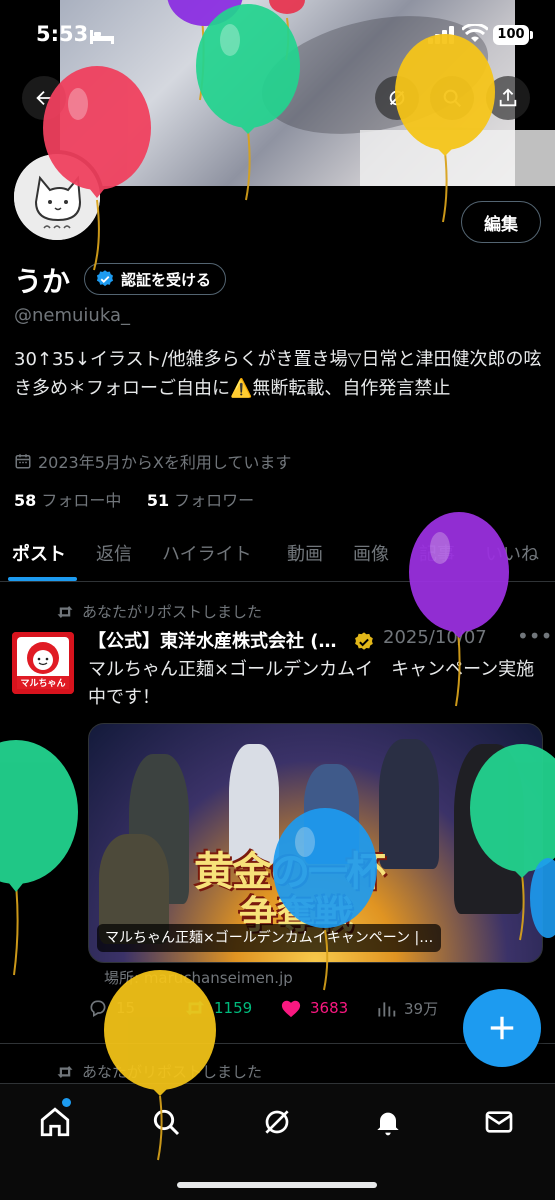 This screenshot has height=1200, width=555. Describe the element at coordinates (198, 977) in the screenshot. I see `card-source: 場所: maruchanseimen.jp` at that location.